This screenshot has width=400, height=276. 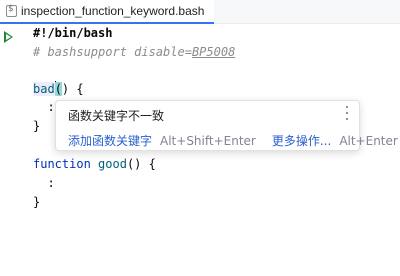 I want to click on inspection-message: 函数关键字不一致, so click(x=116, y=116).